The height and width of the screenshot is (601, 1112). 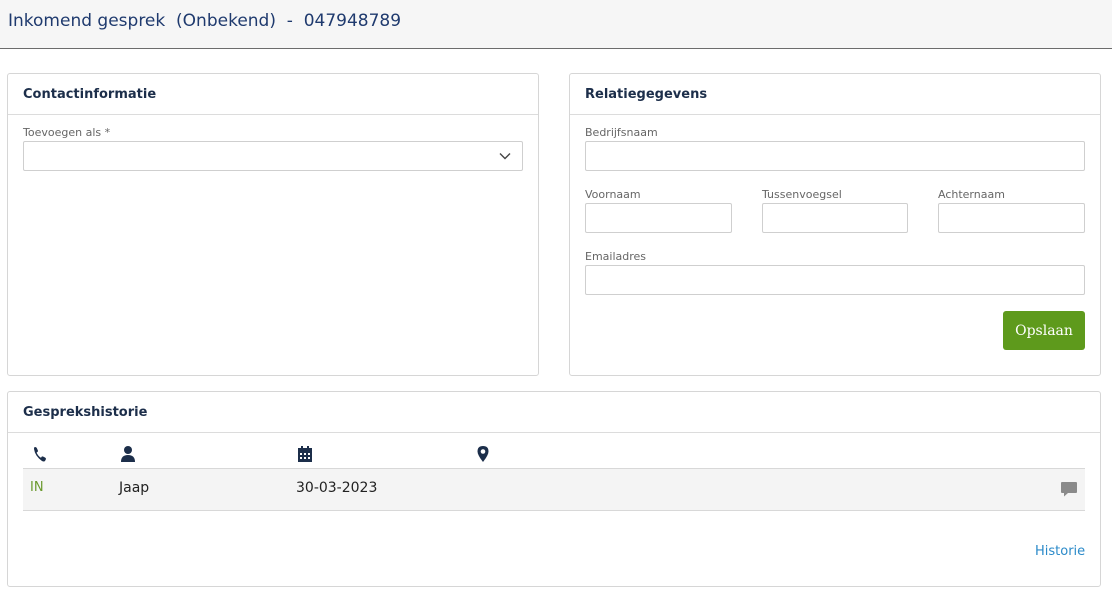 What do you see at coordinates (337, 488) in the screenshot?
I see `call-date: 30-03-2023` at bounding box center [337, 488].